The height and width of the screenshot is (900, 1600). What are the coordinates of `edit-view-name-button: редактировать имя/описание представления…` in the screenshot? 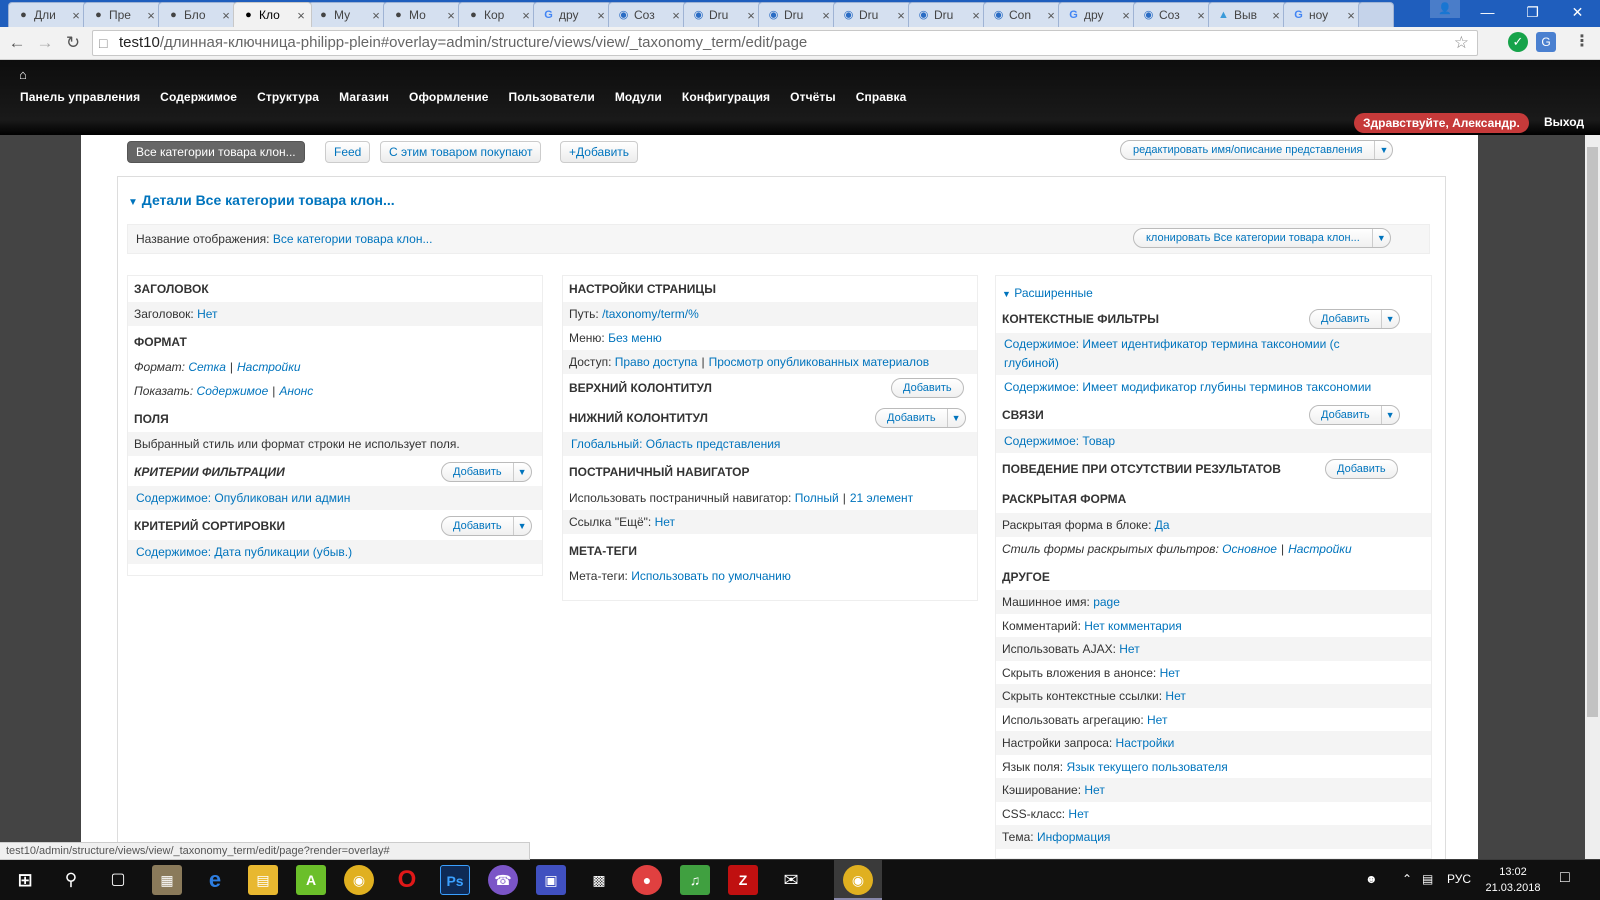 It's located at (1257, 150).